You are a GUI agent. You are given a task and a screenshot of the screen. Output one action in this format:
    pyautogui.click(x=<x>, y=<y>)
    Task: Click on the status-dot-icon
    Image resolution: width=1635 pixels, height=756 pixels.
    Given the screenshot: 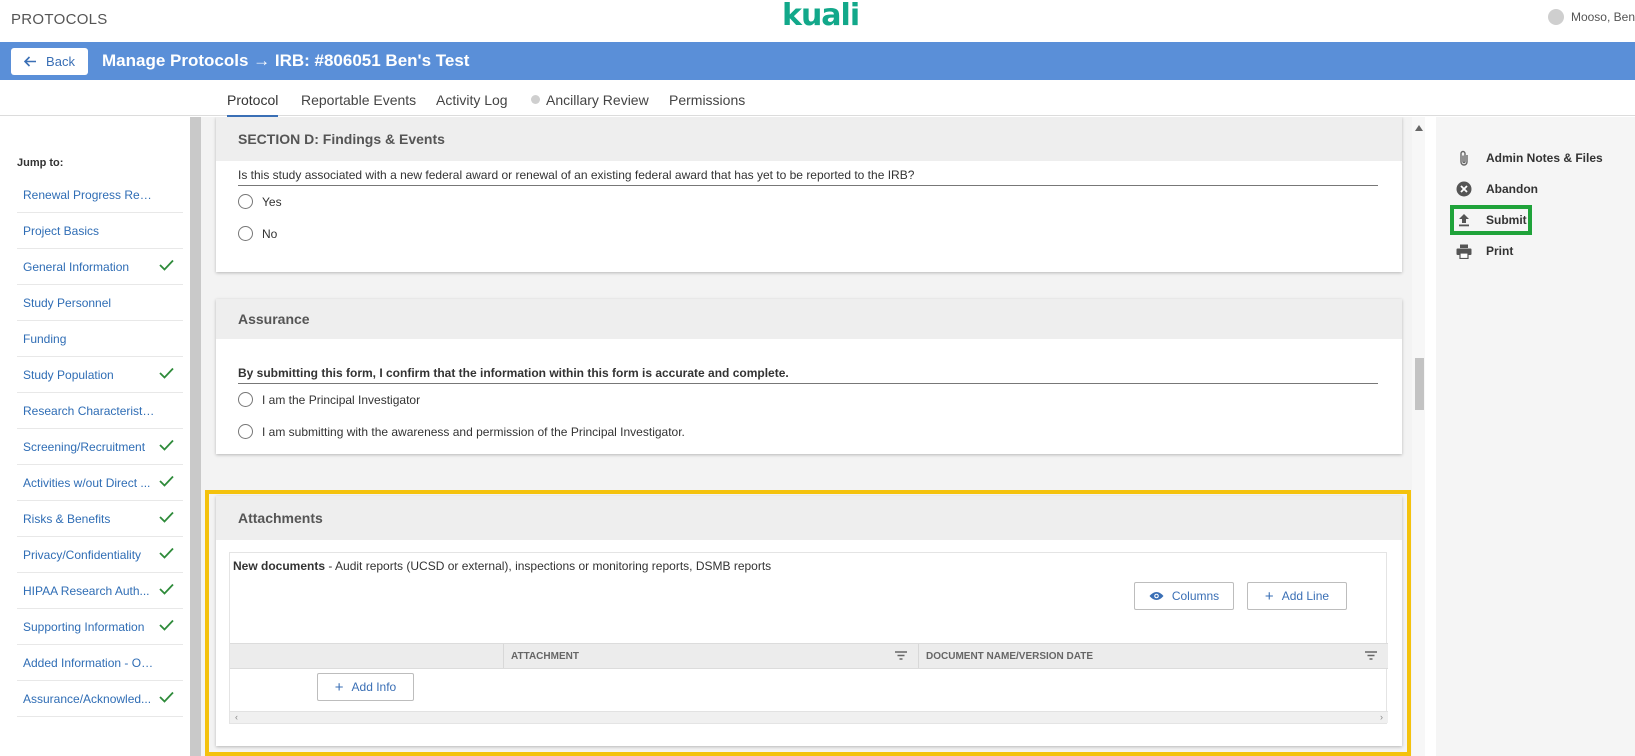 What is the action you would take?
    pyautogui.click(x=535, y=99)
    